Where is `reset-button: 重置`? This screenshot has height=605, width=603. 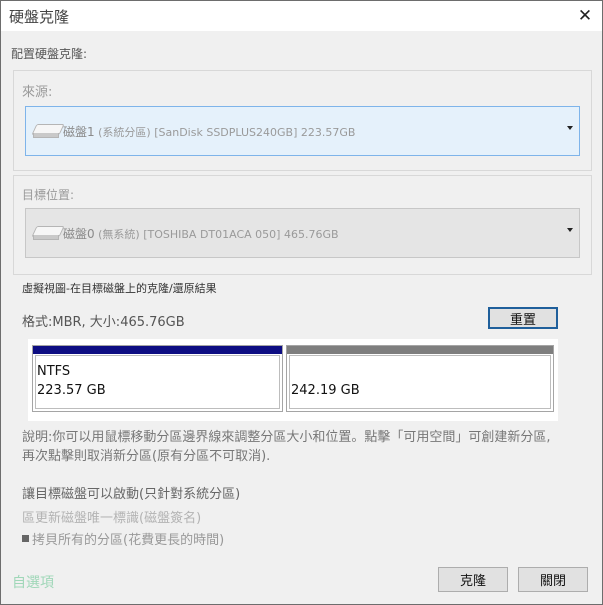 reset-button: 重置 is located at coordinates (523, 318).